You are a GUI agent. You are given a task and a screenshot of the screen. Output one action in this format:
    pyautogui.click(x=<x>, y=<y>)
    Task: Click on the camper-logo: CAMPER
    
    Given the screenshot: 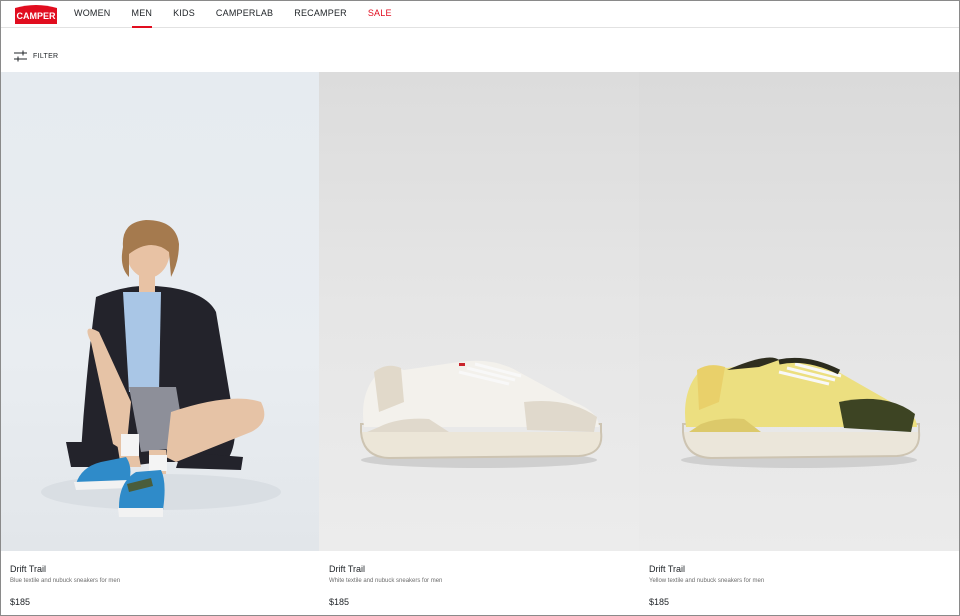 What is the action you would take?
    pyautogui.click(x=36, y=14)
    